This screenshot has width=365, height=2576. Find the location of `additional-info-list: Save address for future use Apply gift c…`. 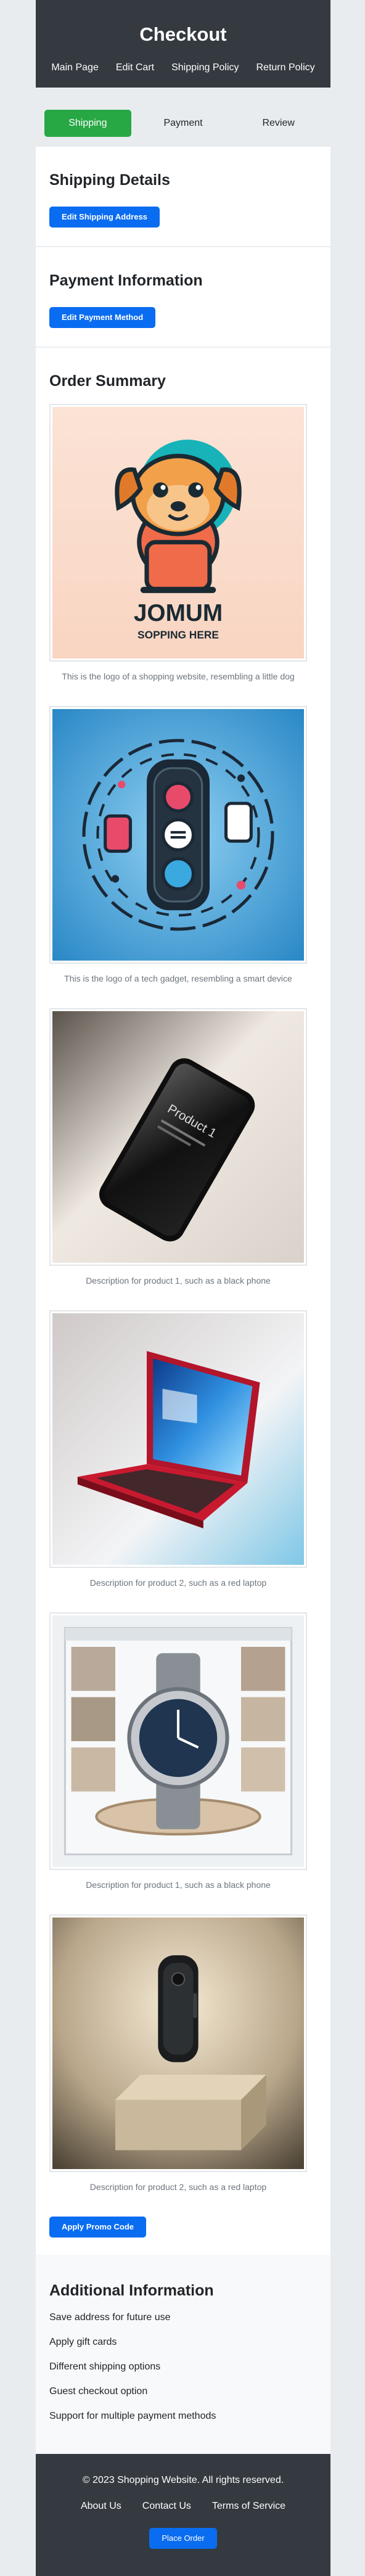

additional-info-list: Save address for future use Apply gift c… is located at coordinates (183, 2367).